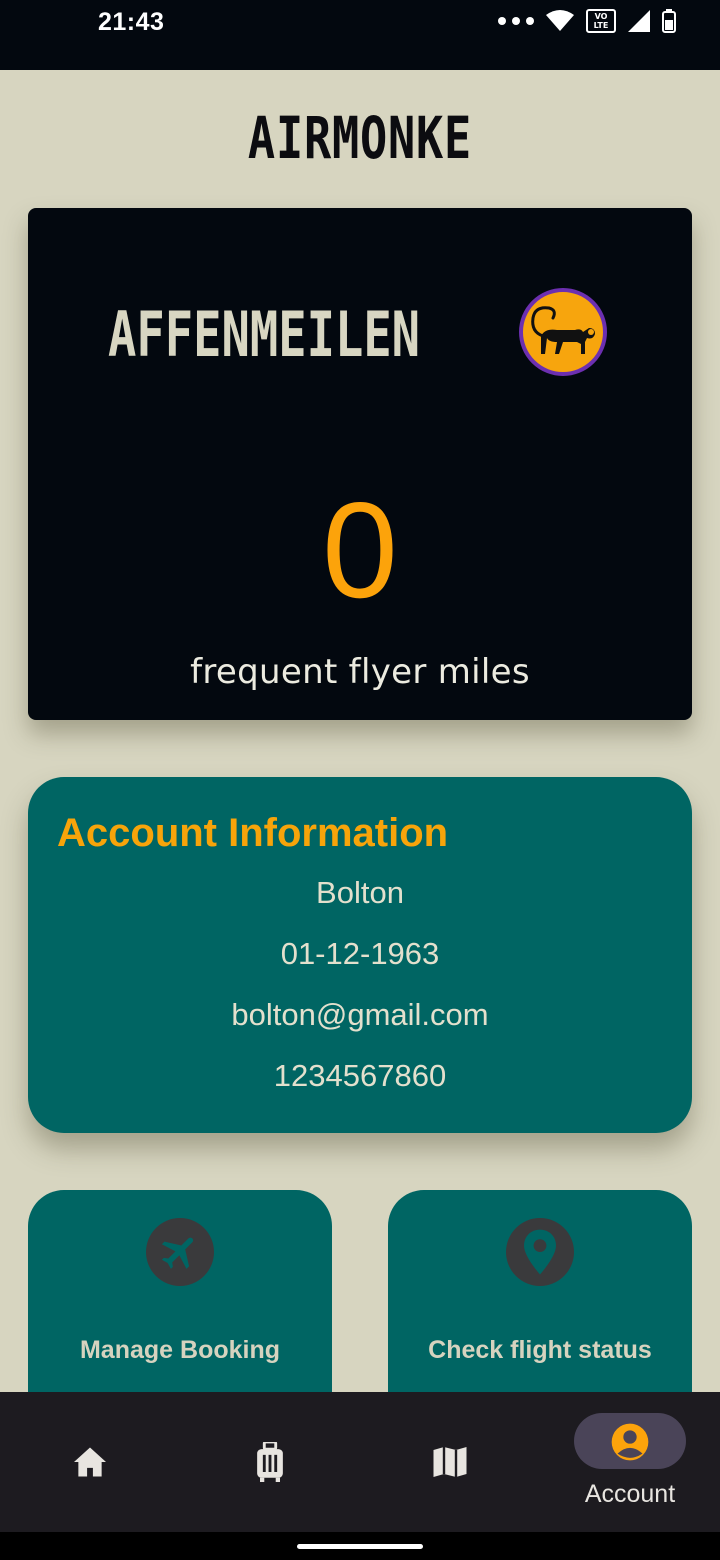 The height and width of the screenshot is (1560, 720). I want to click on home-gesture-bar, so click(360, 1546).